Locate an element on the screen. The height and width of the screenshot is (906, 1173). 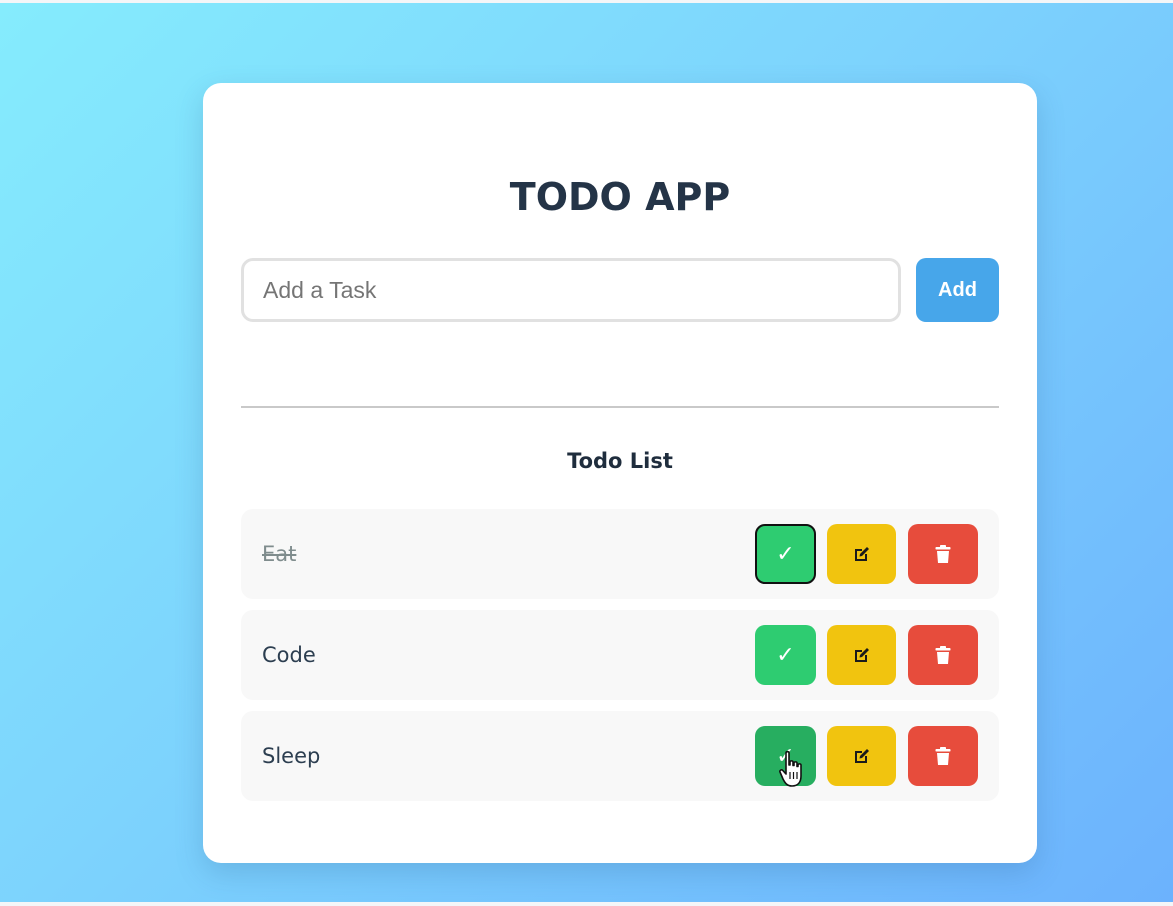
todo-item-text: Sleep is located at coordinates (291, 756).